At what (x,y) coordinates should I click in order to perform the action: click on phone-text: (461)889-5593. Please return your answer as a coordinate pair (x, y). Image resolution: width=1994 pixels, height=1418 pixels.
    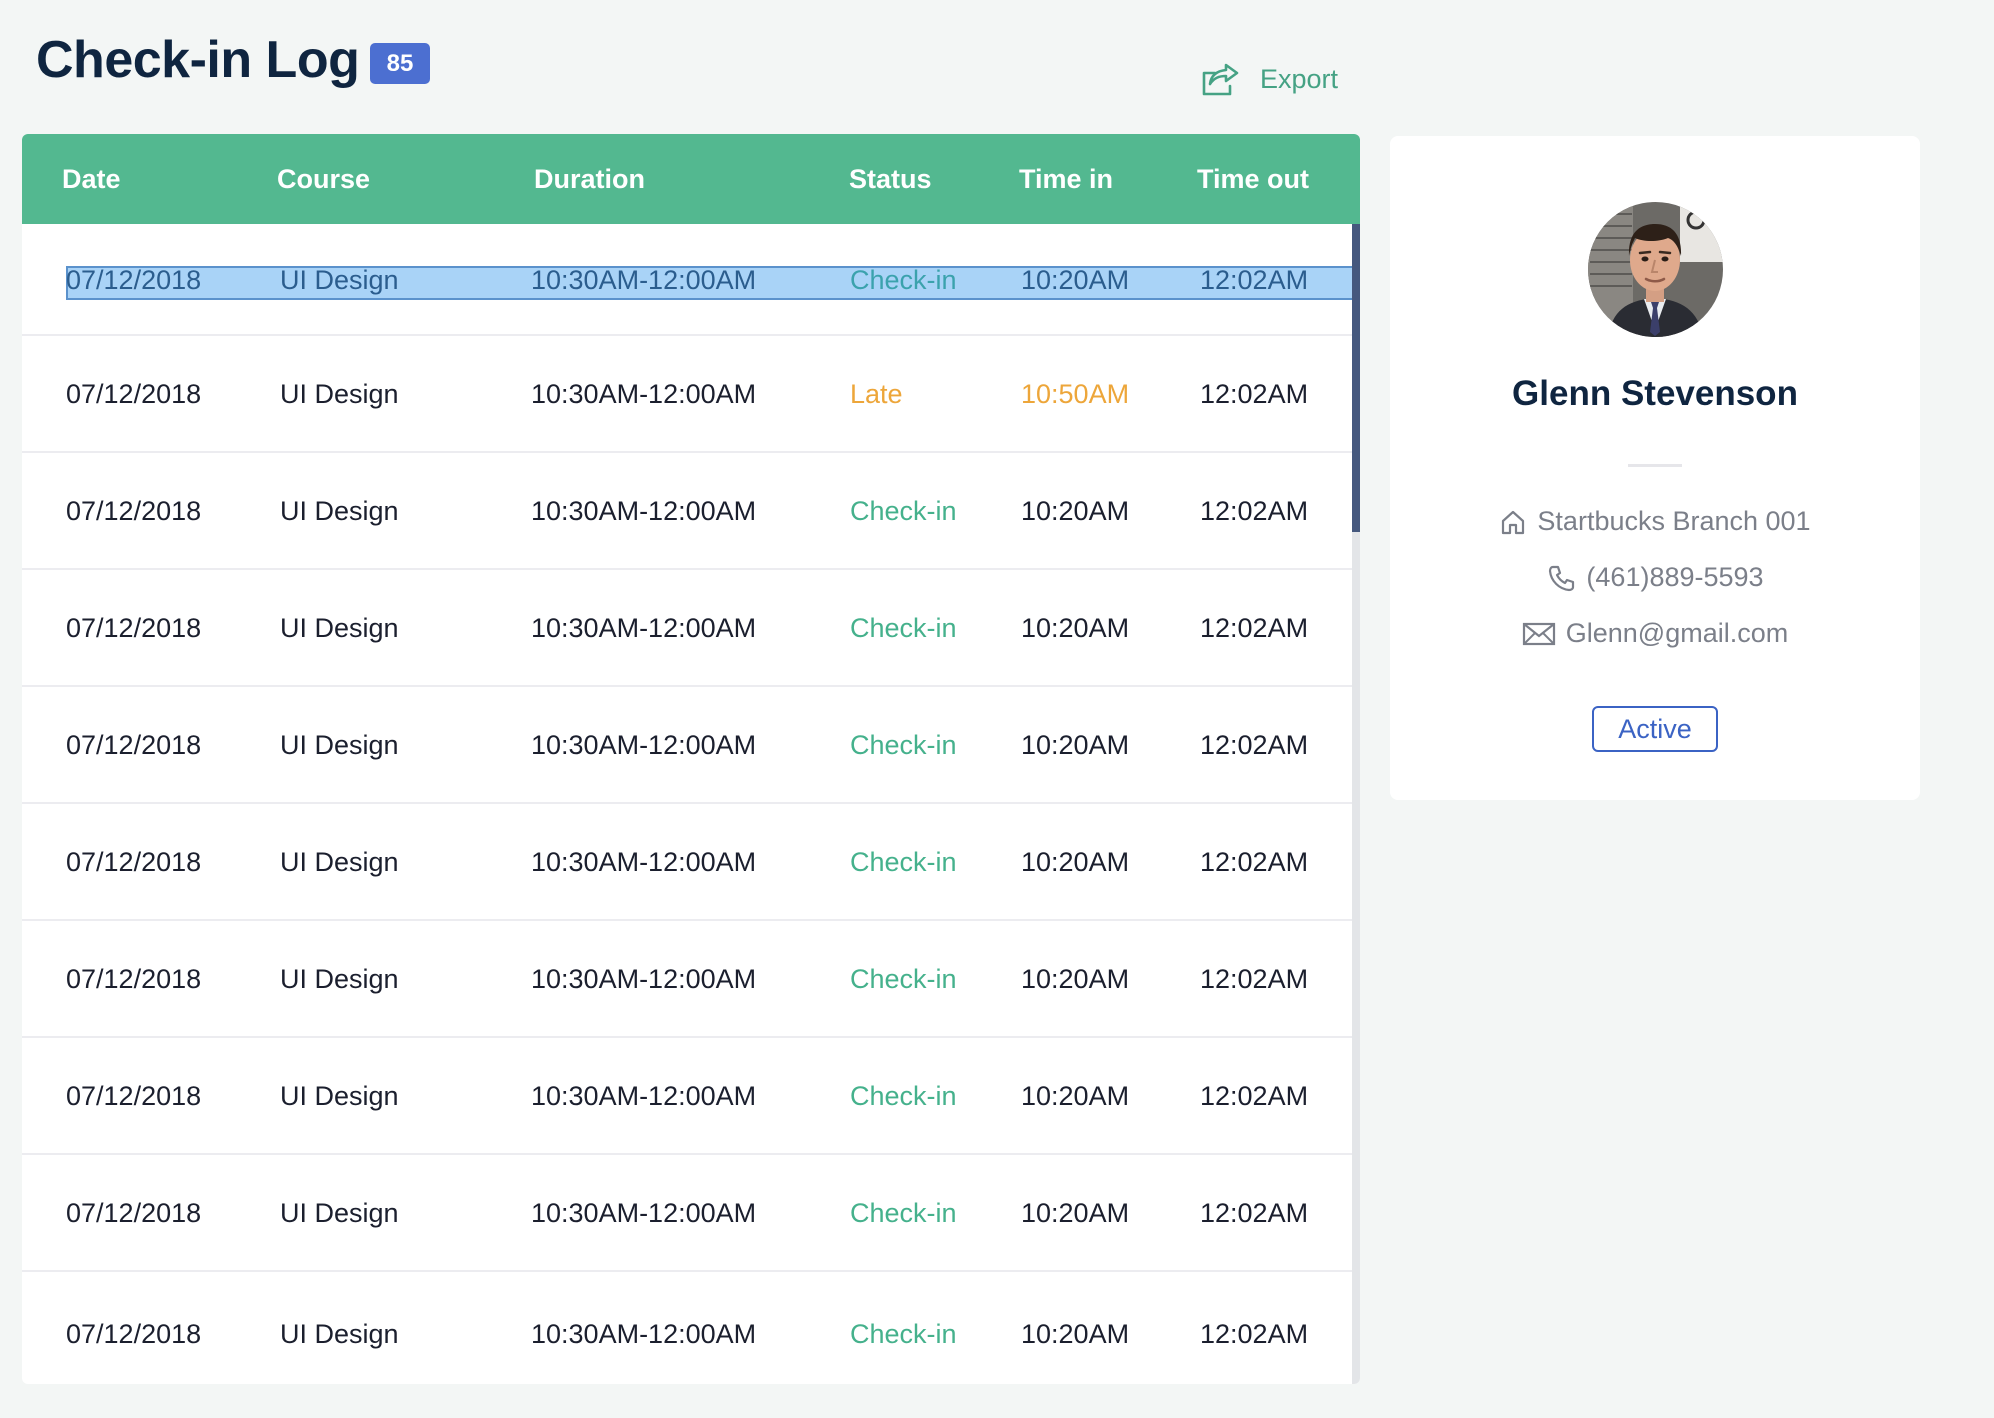
    Looking at the image, I should click on (1675, 577).